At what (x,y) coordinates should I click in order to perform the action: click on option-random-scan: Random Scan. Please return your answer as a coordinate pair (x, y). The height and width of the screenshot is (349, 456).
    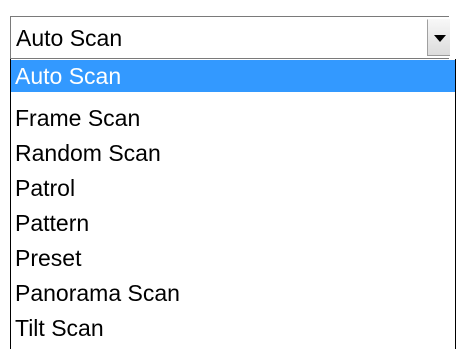
    Looking at the image, I should click on (233, 153).